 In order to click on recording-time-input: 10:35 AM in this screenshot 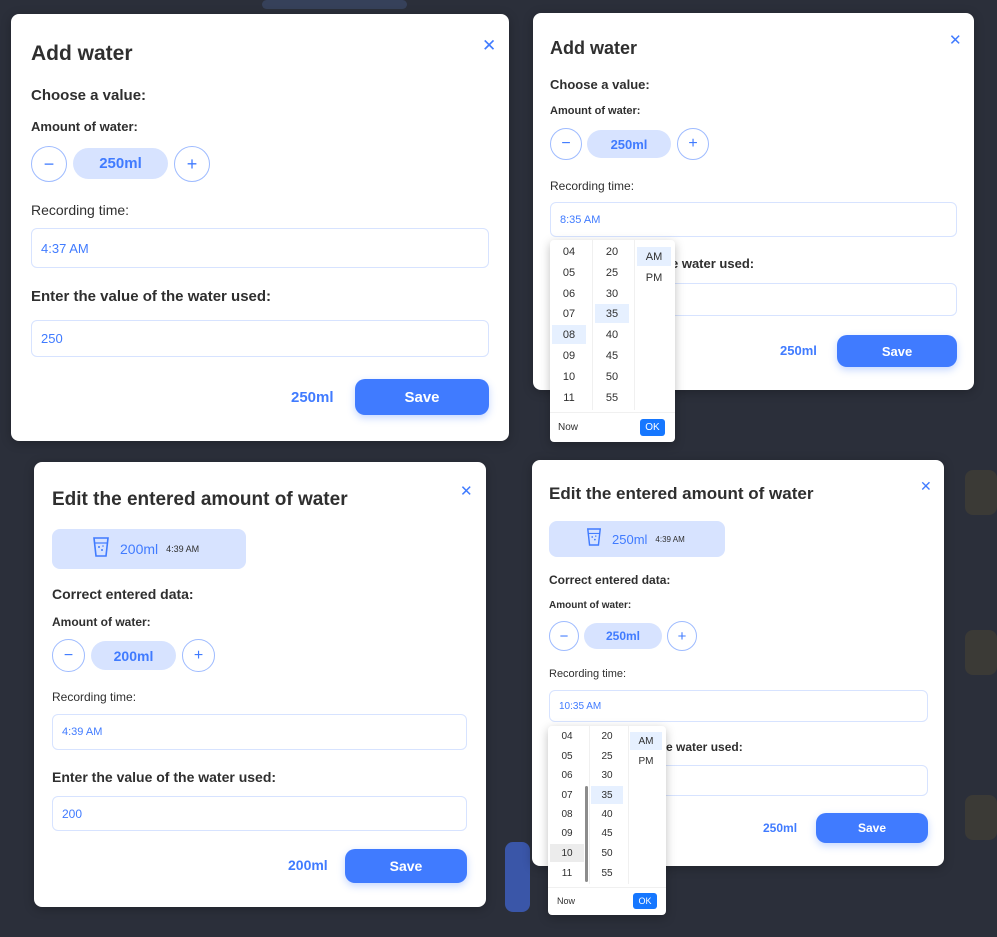, I will do `click(738, 706)`.